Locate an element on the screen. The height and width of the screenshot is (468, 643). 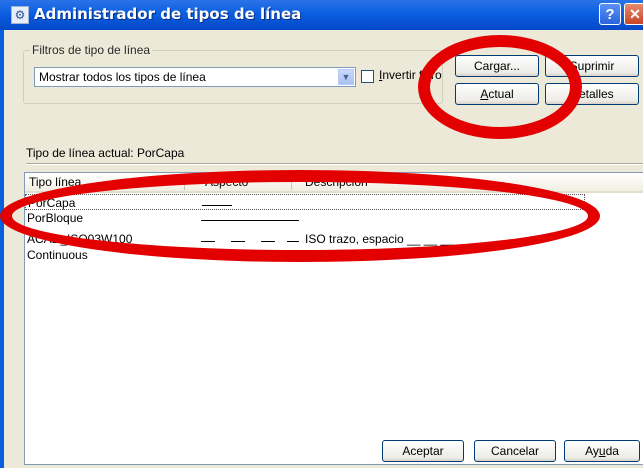
table-row: PorCapa is located at coordinates (305, 202).